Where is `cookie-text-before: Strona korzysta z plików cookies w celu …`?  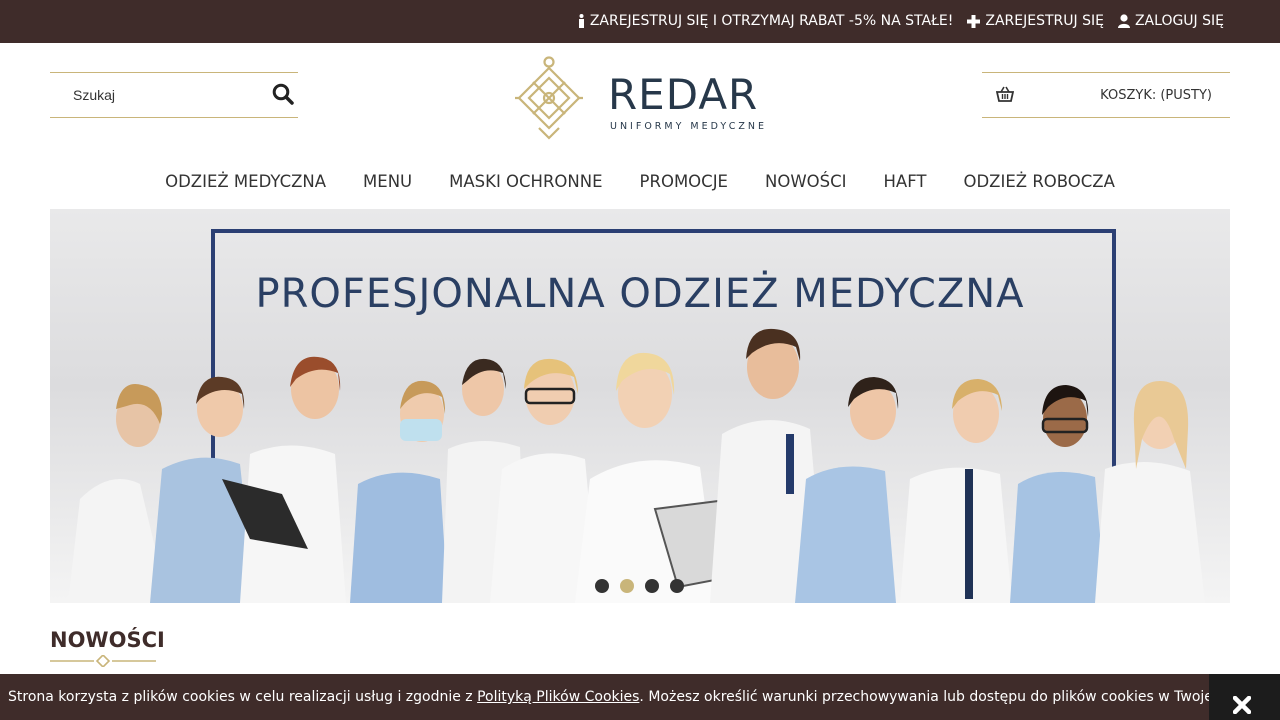
cookie-text-before: Strona korzysta z plików cookies w celu … is located at coordinates (243, 697).